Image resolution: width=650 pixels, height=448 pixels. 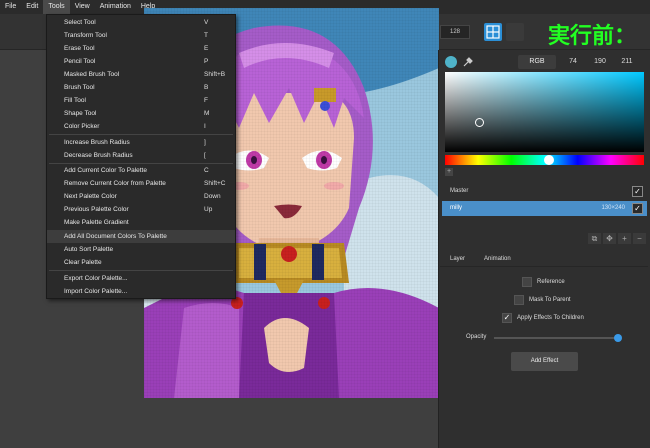 I want to click on menu-edit: Edit, so click(x=32, y=7).